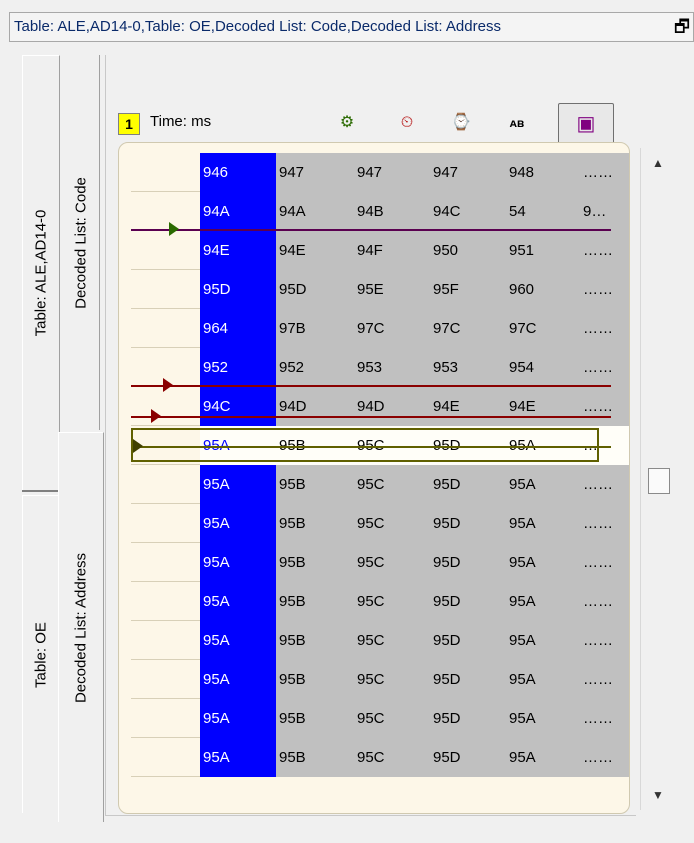  What do you see at coordinates (129, 124) in the screenshot?
I see `page-number-badge: 1` at bounding box center [129, 124].